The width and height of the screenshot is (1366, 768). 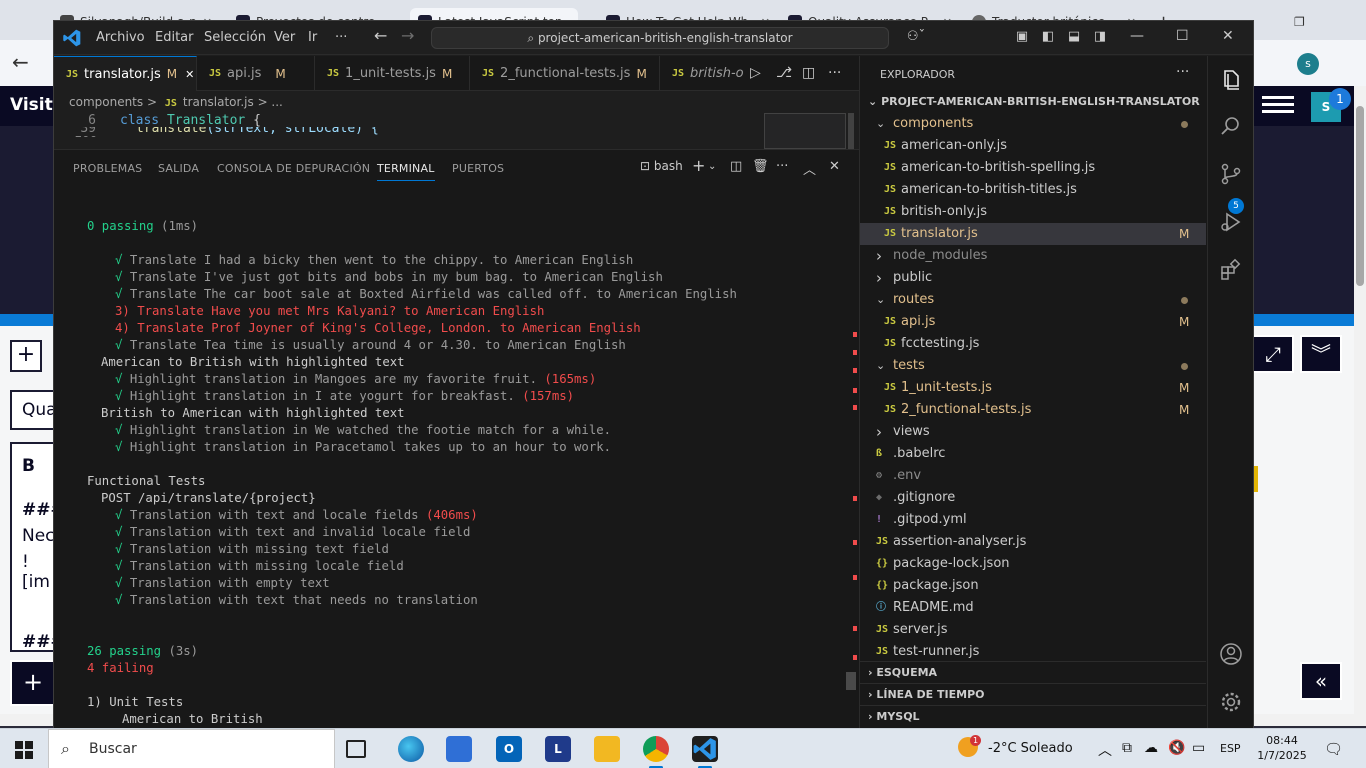 What do you see at coordinates (1282, 748) in the screenshot?
I see `system-clock: 08:44 1/7/2025` at bounding box center [1282, 748].